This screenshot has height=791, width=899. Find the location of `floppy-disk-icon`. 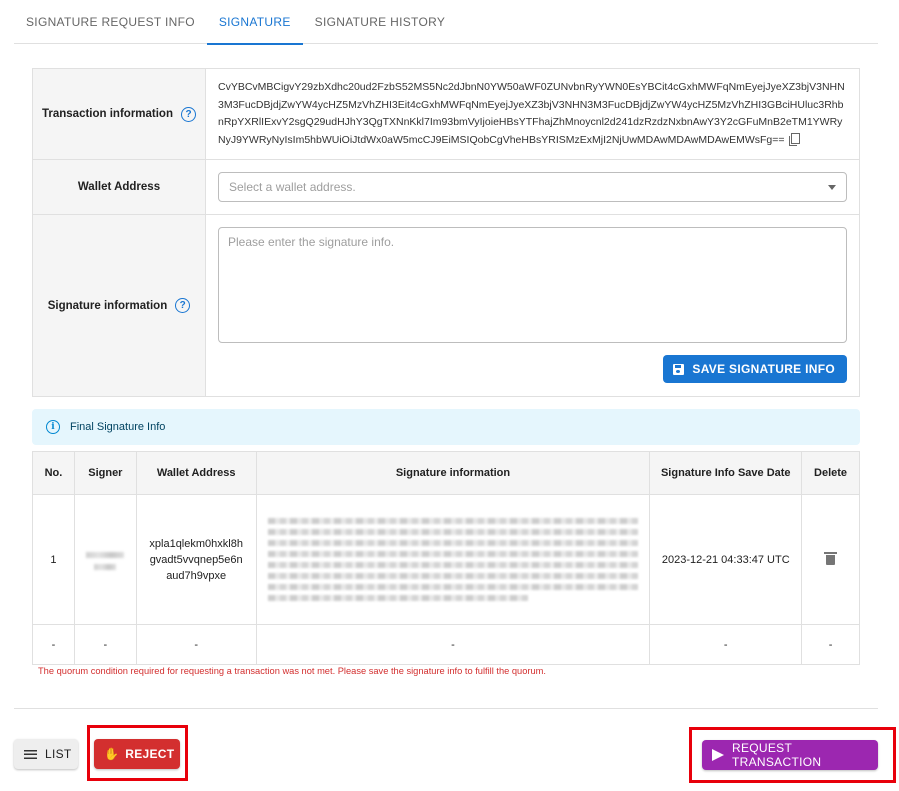

floppy-disk-icon is located at coordinates (679, 369).